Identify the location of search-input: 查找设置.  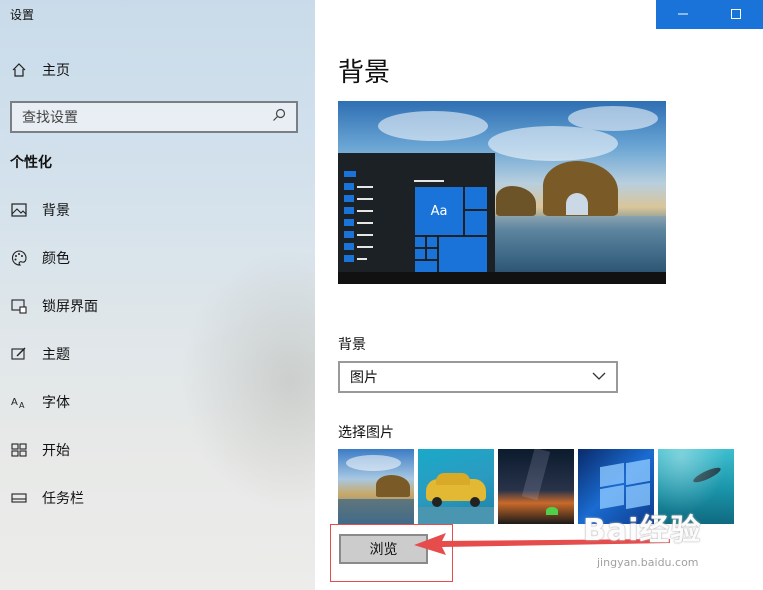
(154, 117).